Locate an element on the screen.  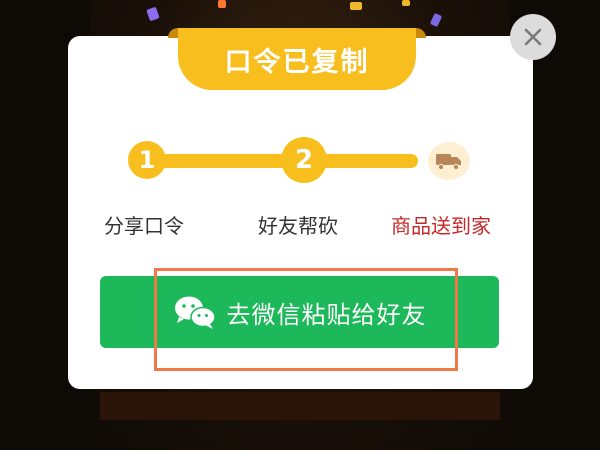
step-2-marker: 2 is located at coordinates (304, 160).